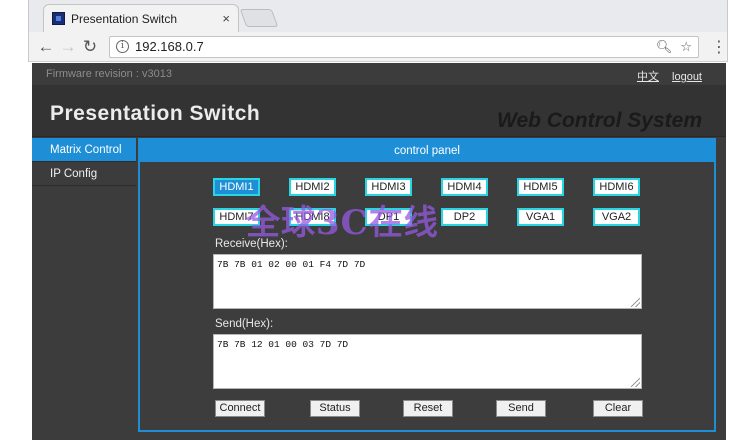  Describe the element at coordinates (124, 18) in the screenshot. I see `tab-title: Presentation Switch` at that location.